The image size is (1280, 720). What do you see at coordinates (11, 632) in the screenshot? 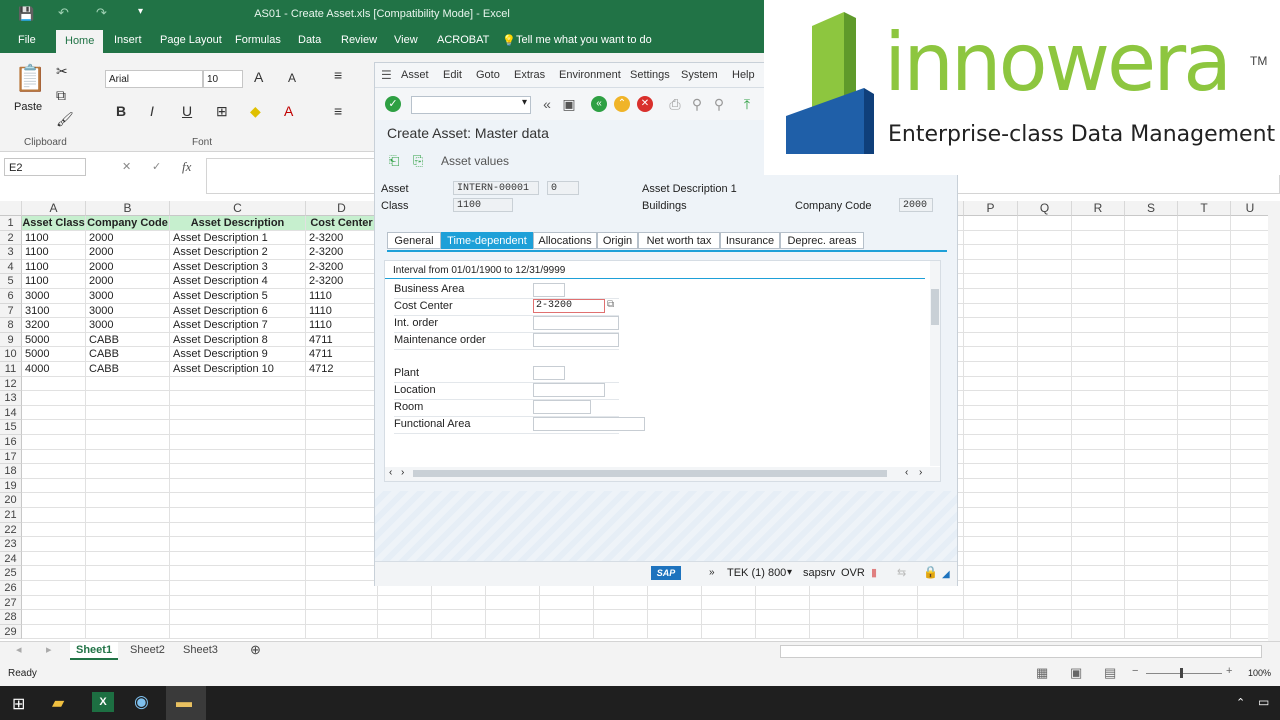
I see `row-header: 29` at bounding box center [11, 632].